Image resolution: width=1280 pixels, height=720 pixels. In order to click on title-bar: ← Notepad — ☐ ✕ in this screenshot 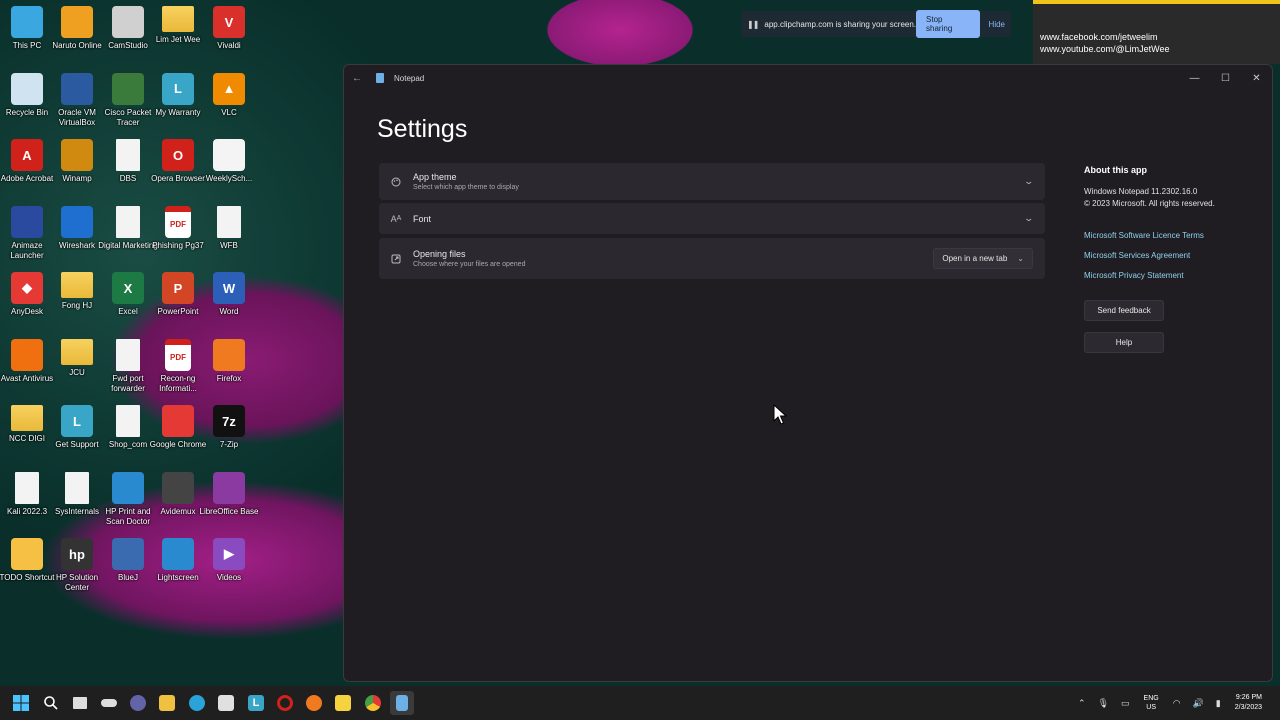, I will do `click(808, 78)`.